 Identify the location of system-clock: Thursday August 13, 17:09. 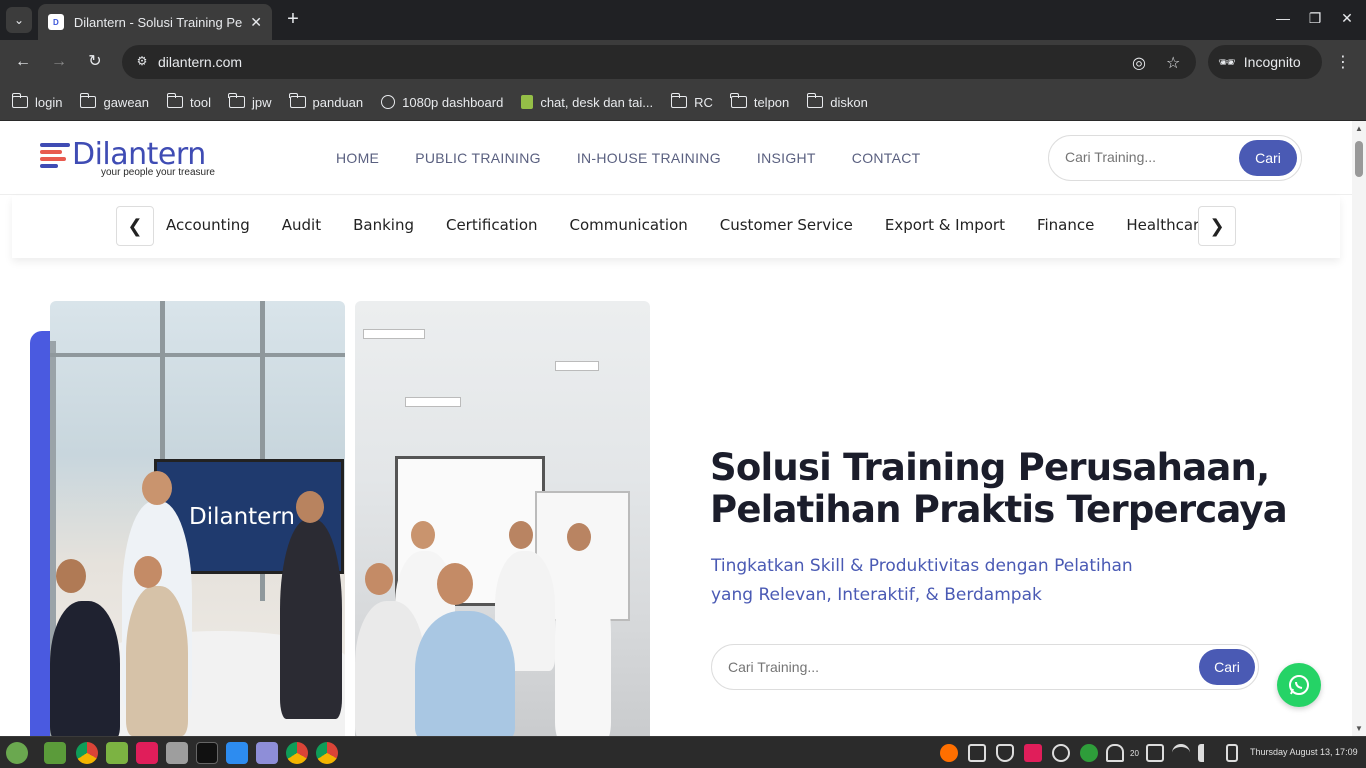
(1304, 752).